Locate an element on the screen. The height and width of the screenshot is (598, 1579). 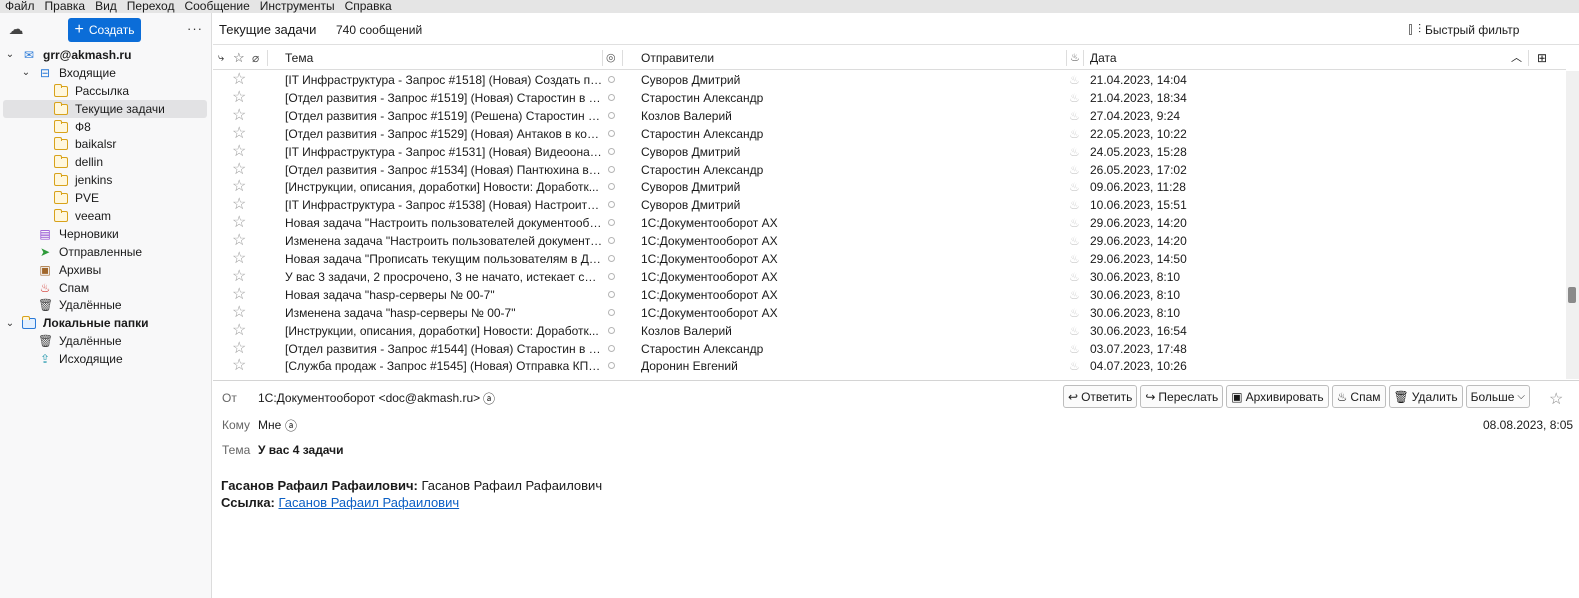
get-messages-icon: ☁ is located at coordinates (16, 30).